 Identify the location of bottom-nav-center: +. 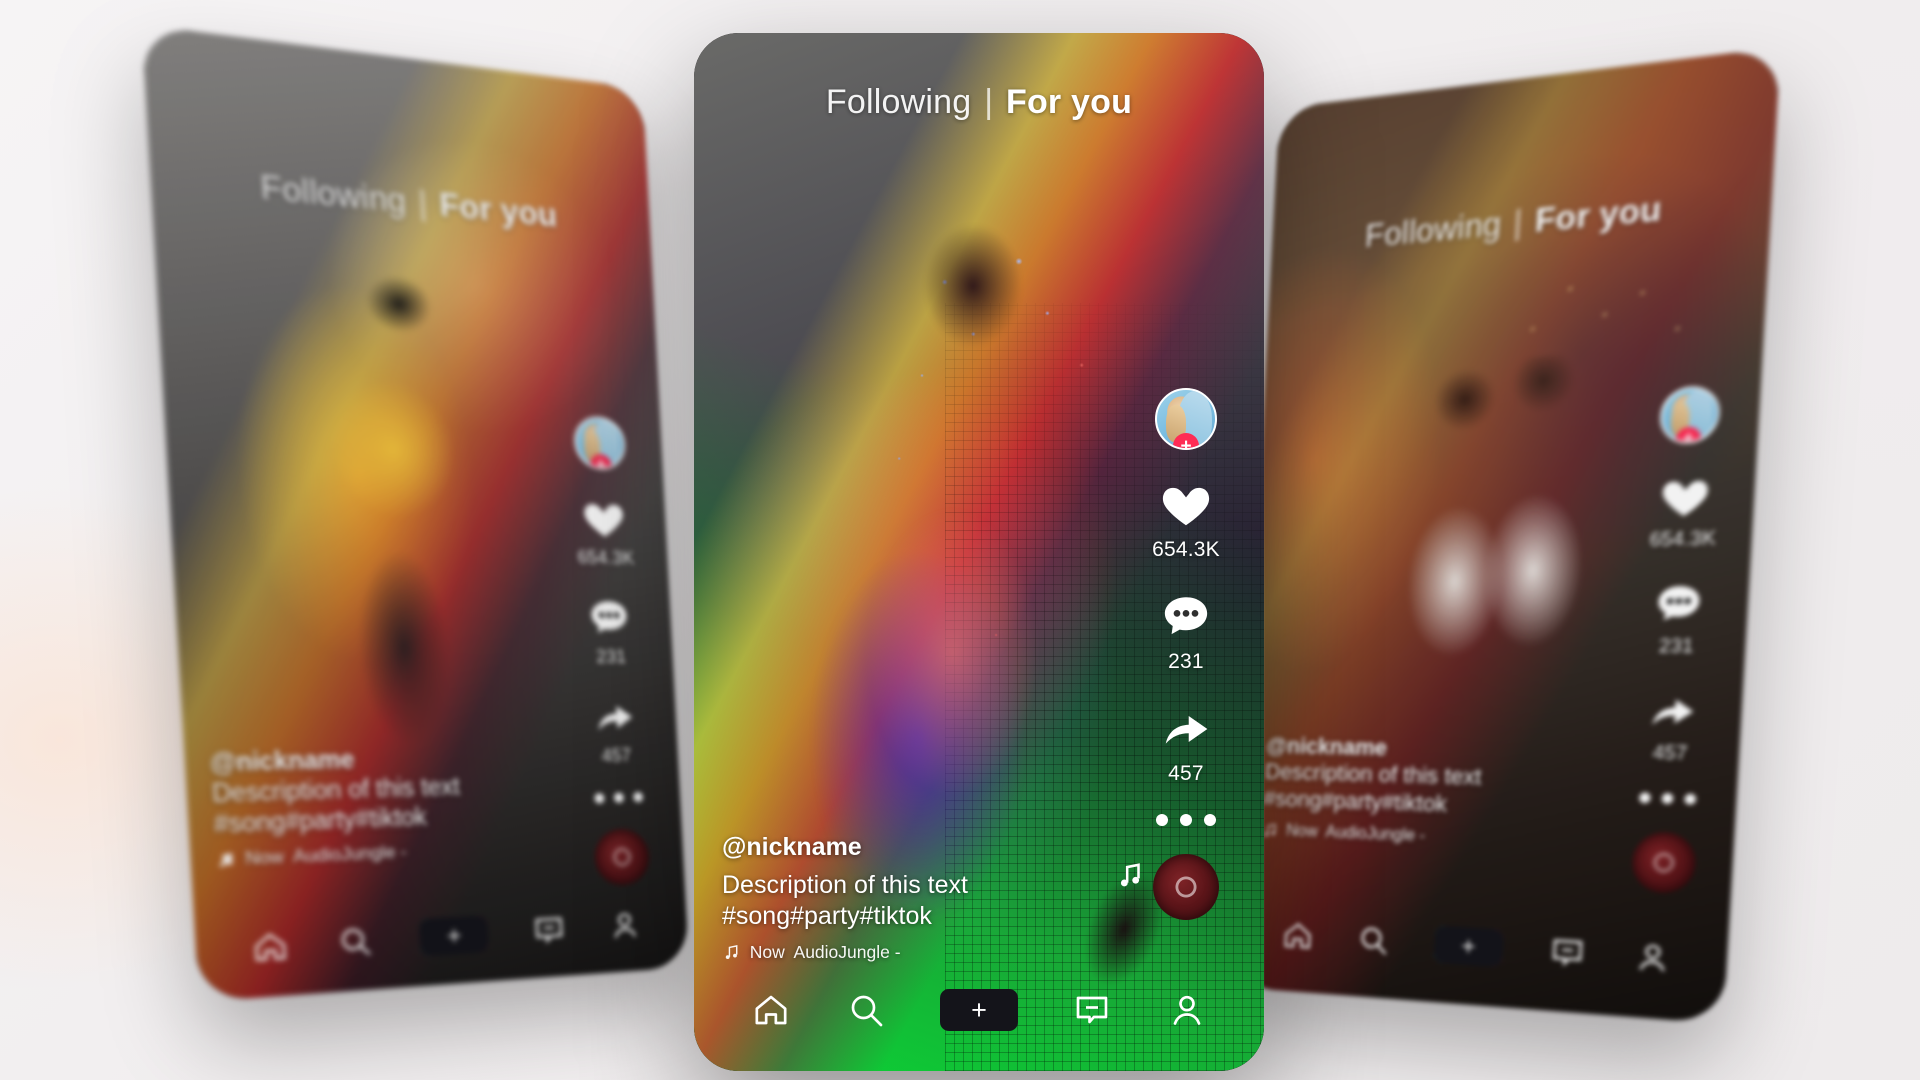
(979, 1010).